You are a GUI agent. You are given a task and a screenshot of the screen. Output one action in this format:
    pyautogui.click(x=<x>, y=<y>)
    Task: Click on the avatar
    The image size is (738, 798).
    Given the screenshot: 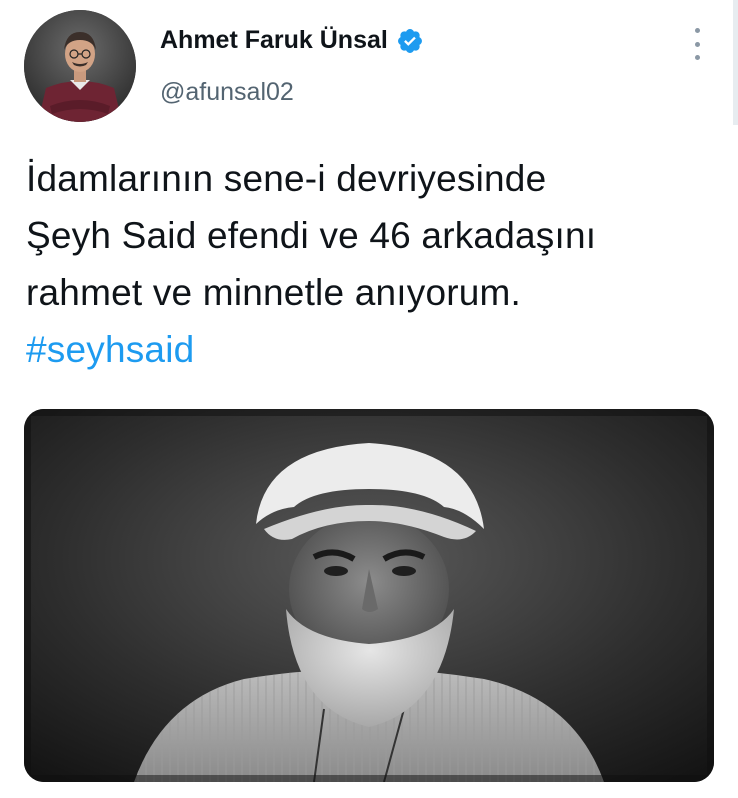 What is the action you would take?
    pyautogui.click(x=80, y=66)
    